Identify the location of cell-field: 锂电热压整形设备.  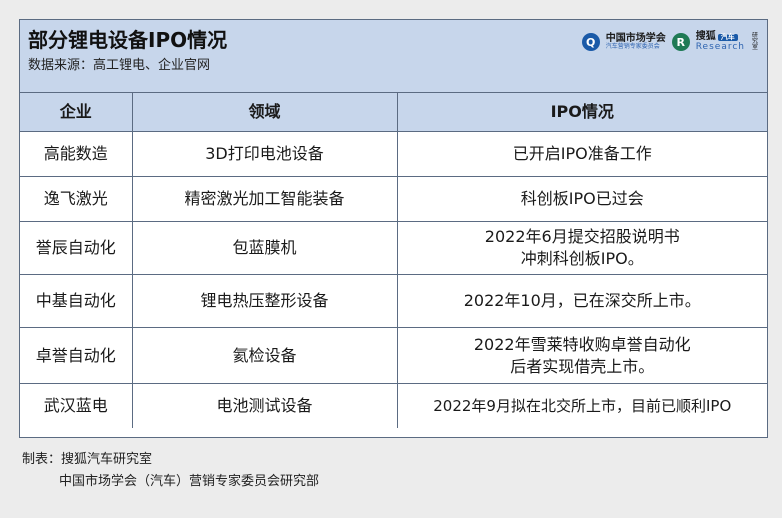
(264, 301).